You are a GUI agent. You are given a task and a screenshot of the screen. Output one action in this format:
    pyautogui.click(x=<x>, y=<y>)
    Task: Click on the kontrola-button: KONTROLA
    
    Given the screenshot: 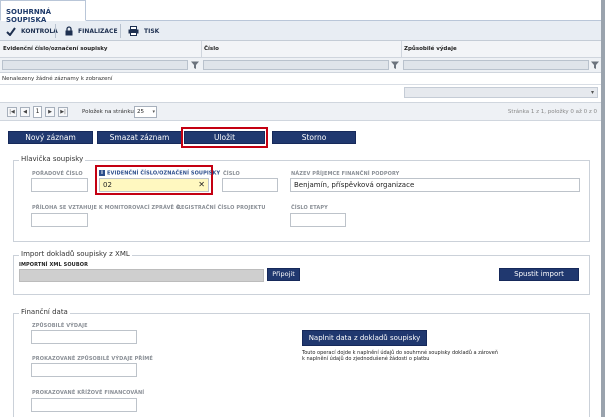 What is the action you would take?
    pyautogui.click(x=32, y=31)
    